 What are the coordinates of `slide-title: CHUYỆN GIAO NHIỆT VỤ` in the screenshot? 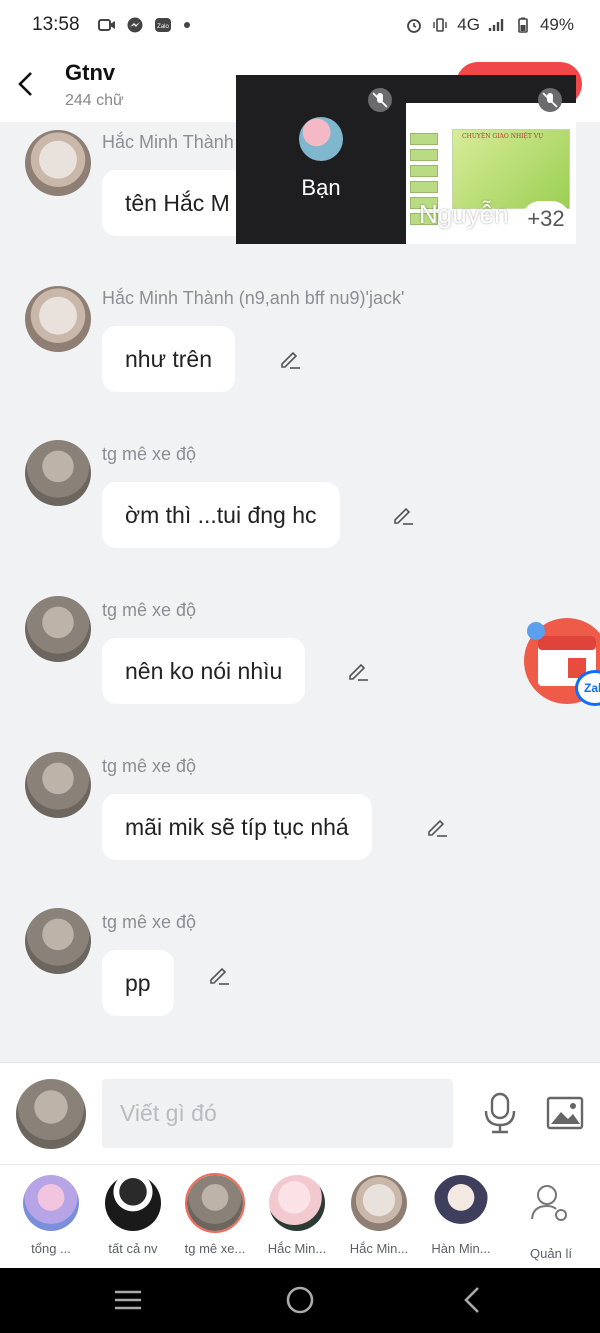 It's located at (503, 136).